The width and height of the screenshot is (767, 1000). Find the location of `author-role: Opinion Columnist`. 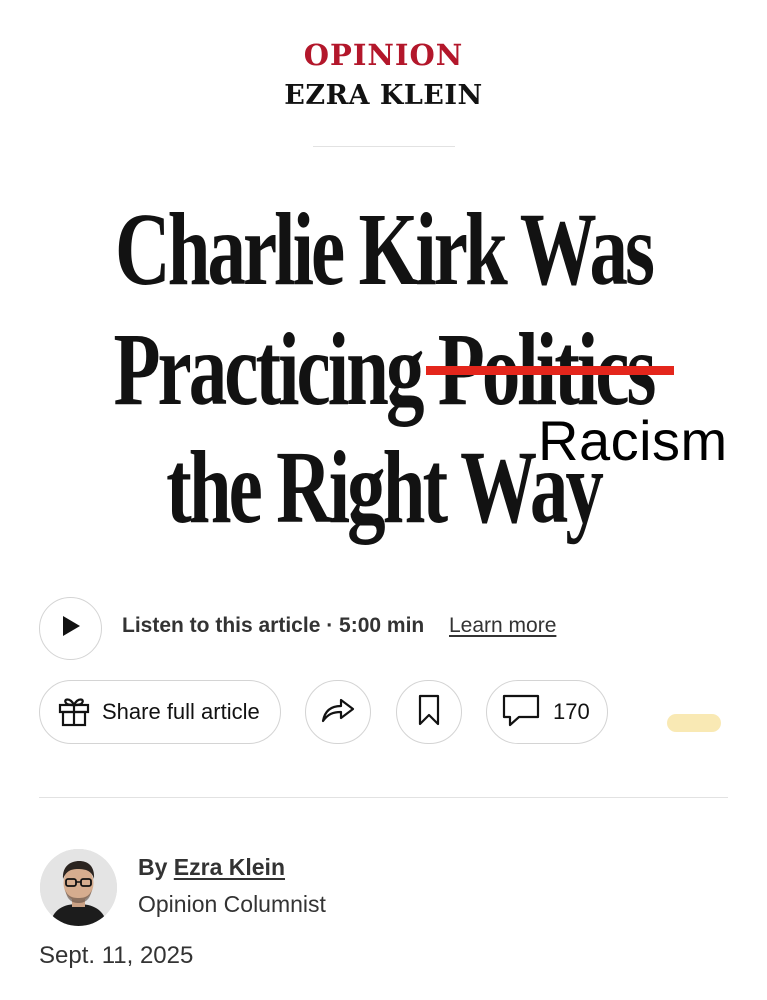

author-role: Opinion Columnist is located at coordinates (232, 904).